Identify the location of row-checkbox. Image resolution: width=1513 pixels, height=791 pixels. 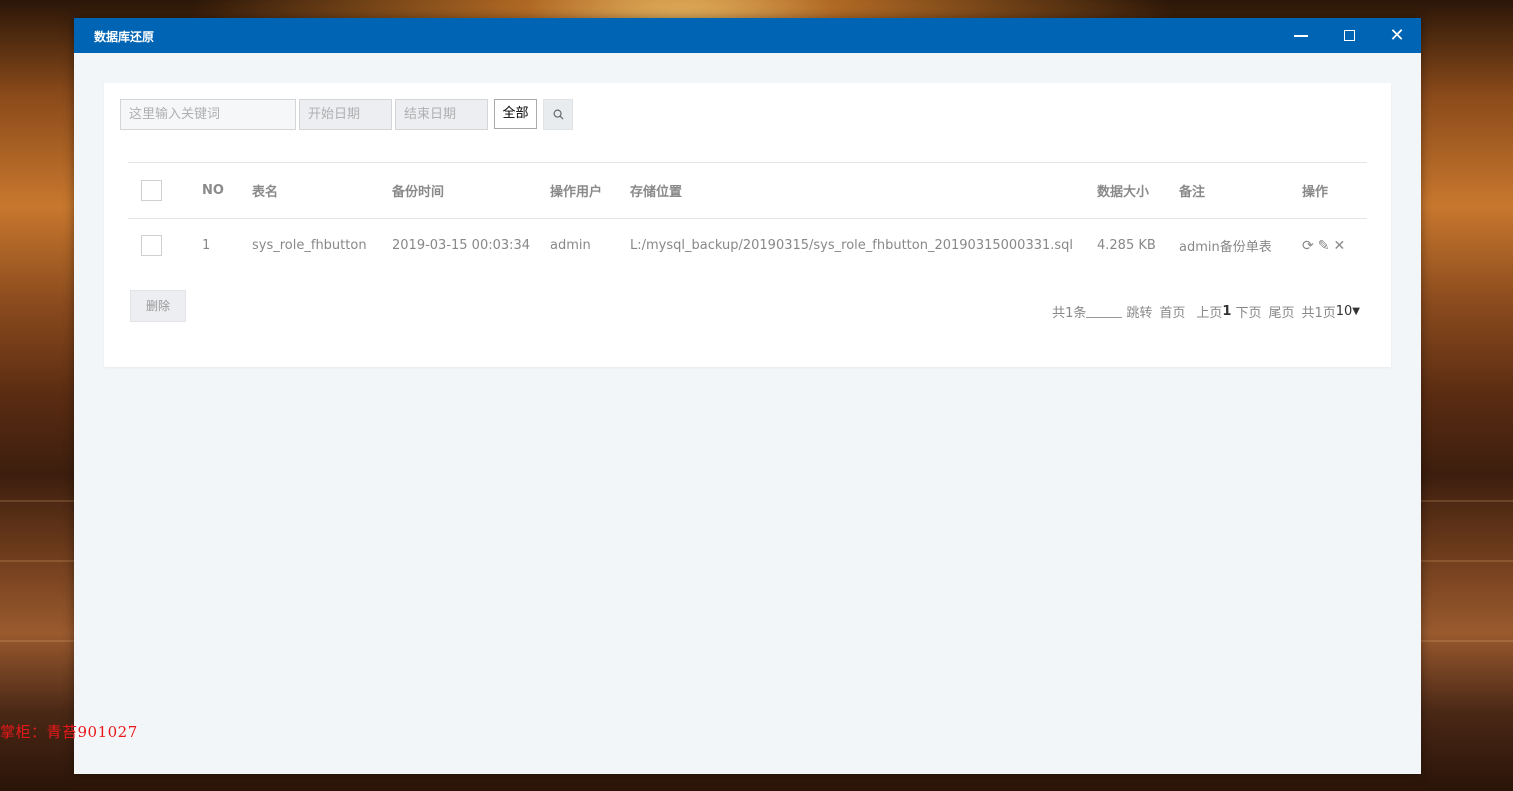
(151, 246).